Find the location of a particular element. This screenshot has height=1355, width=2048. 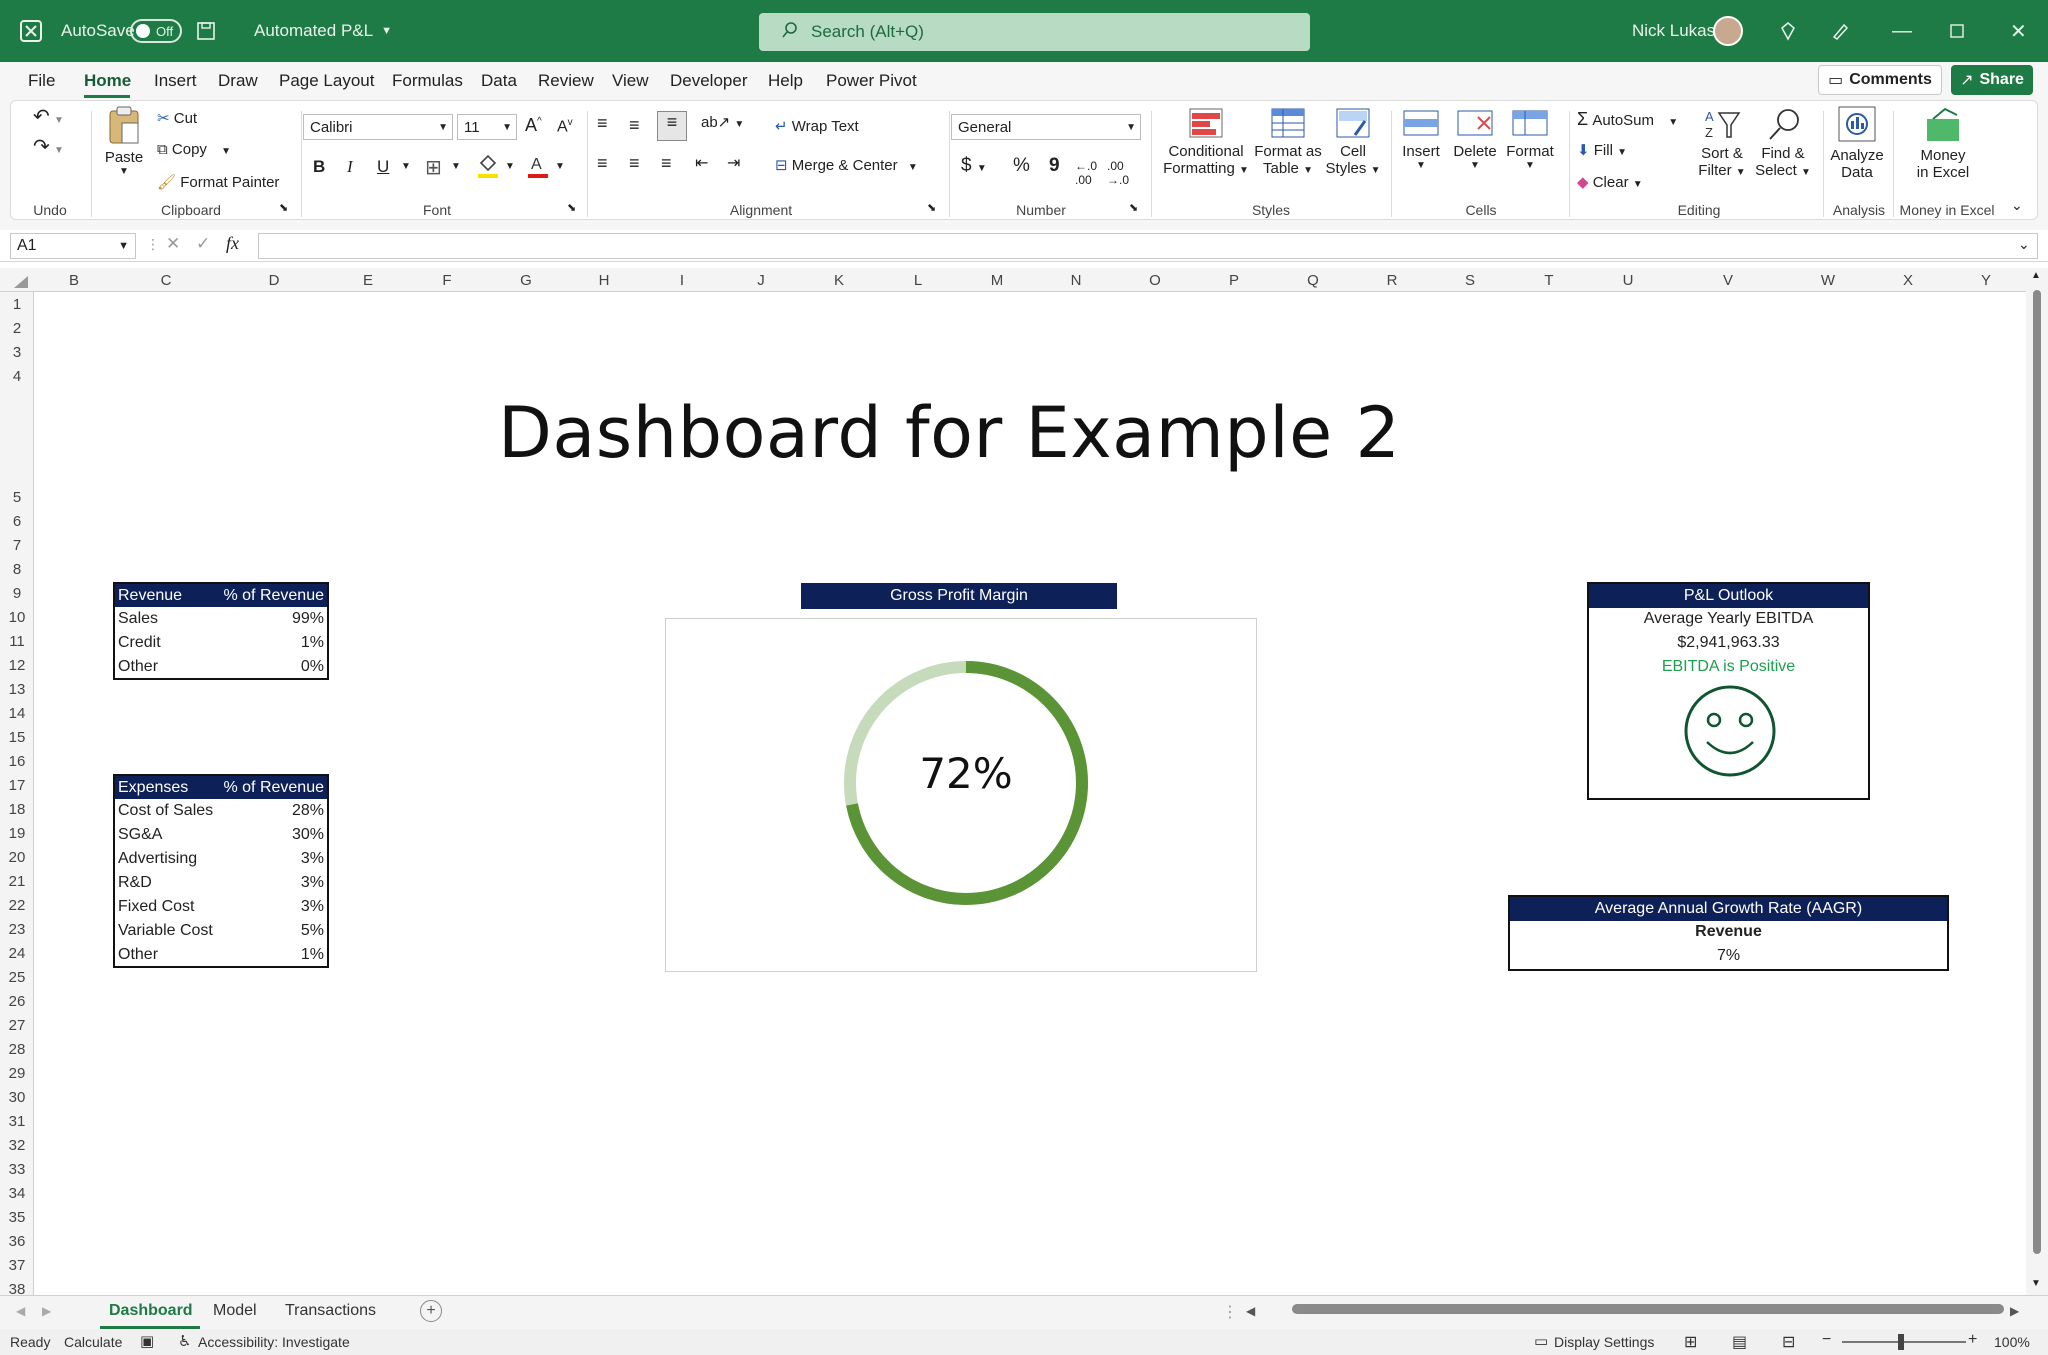

number-format-select: General ▼ is located at coordinates (1046, 127).